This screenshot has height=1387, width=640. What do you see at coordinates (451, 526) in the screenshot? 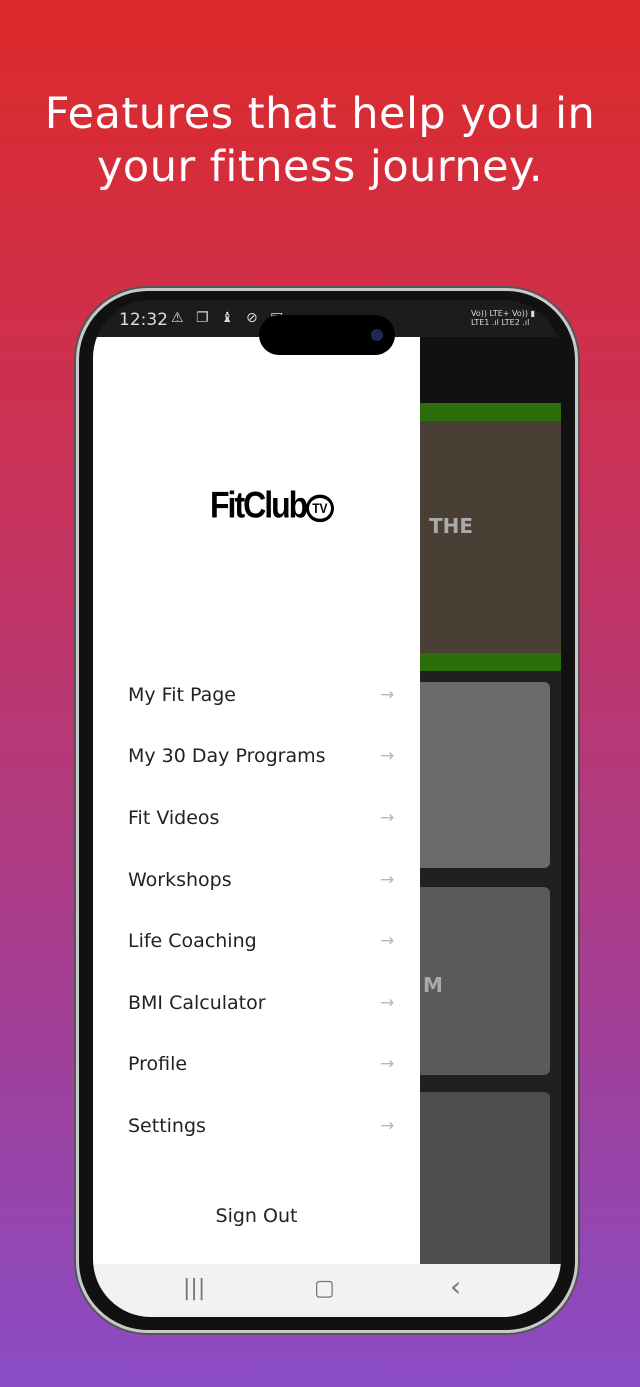
I see `banner-text: THE` at bounding box center [451, 526].